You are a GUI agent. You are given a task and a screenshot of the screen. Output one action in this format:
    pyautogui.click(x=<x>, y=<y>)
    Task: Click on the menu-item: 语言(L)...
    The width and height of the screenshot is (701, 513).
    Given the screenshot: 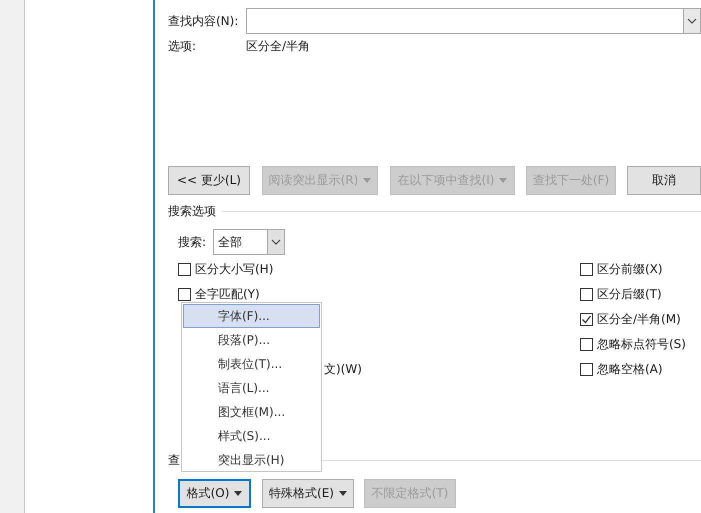 What is the action you would take?
    pyautogui.click(x=251, y=388)
    